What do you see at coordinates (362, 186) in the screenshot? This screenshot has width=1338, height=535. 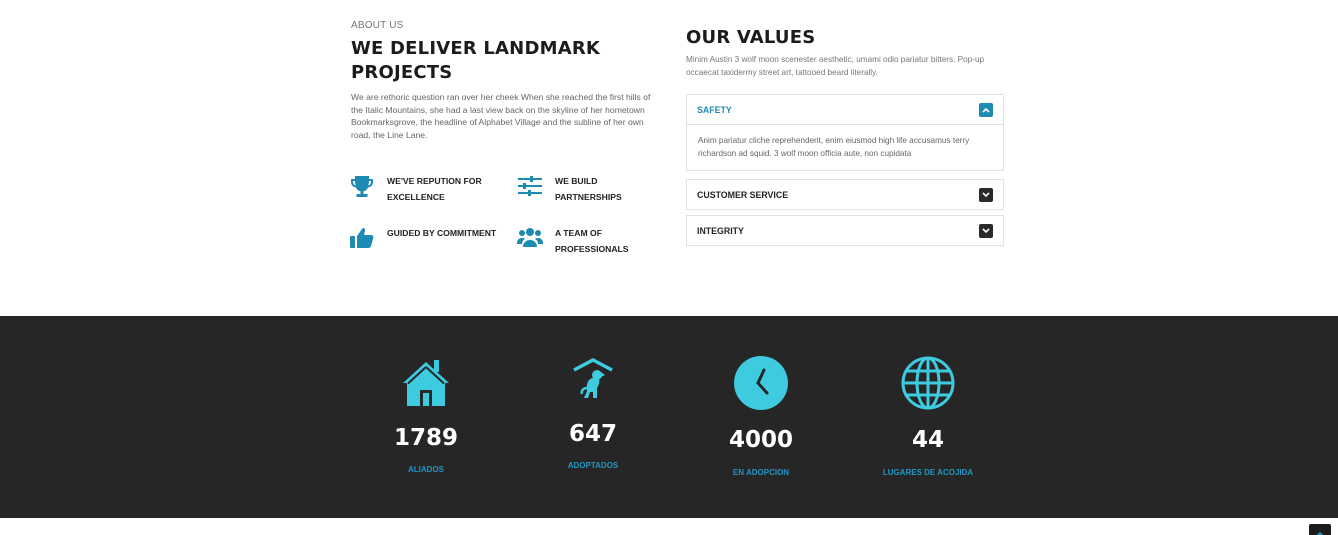 I see `trophy-icon` at bounding box center [362, 186].